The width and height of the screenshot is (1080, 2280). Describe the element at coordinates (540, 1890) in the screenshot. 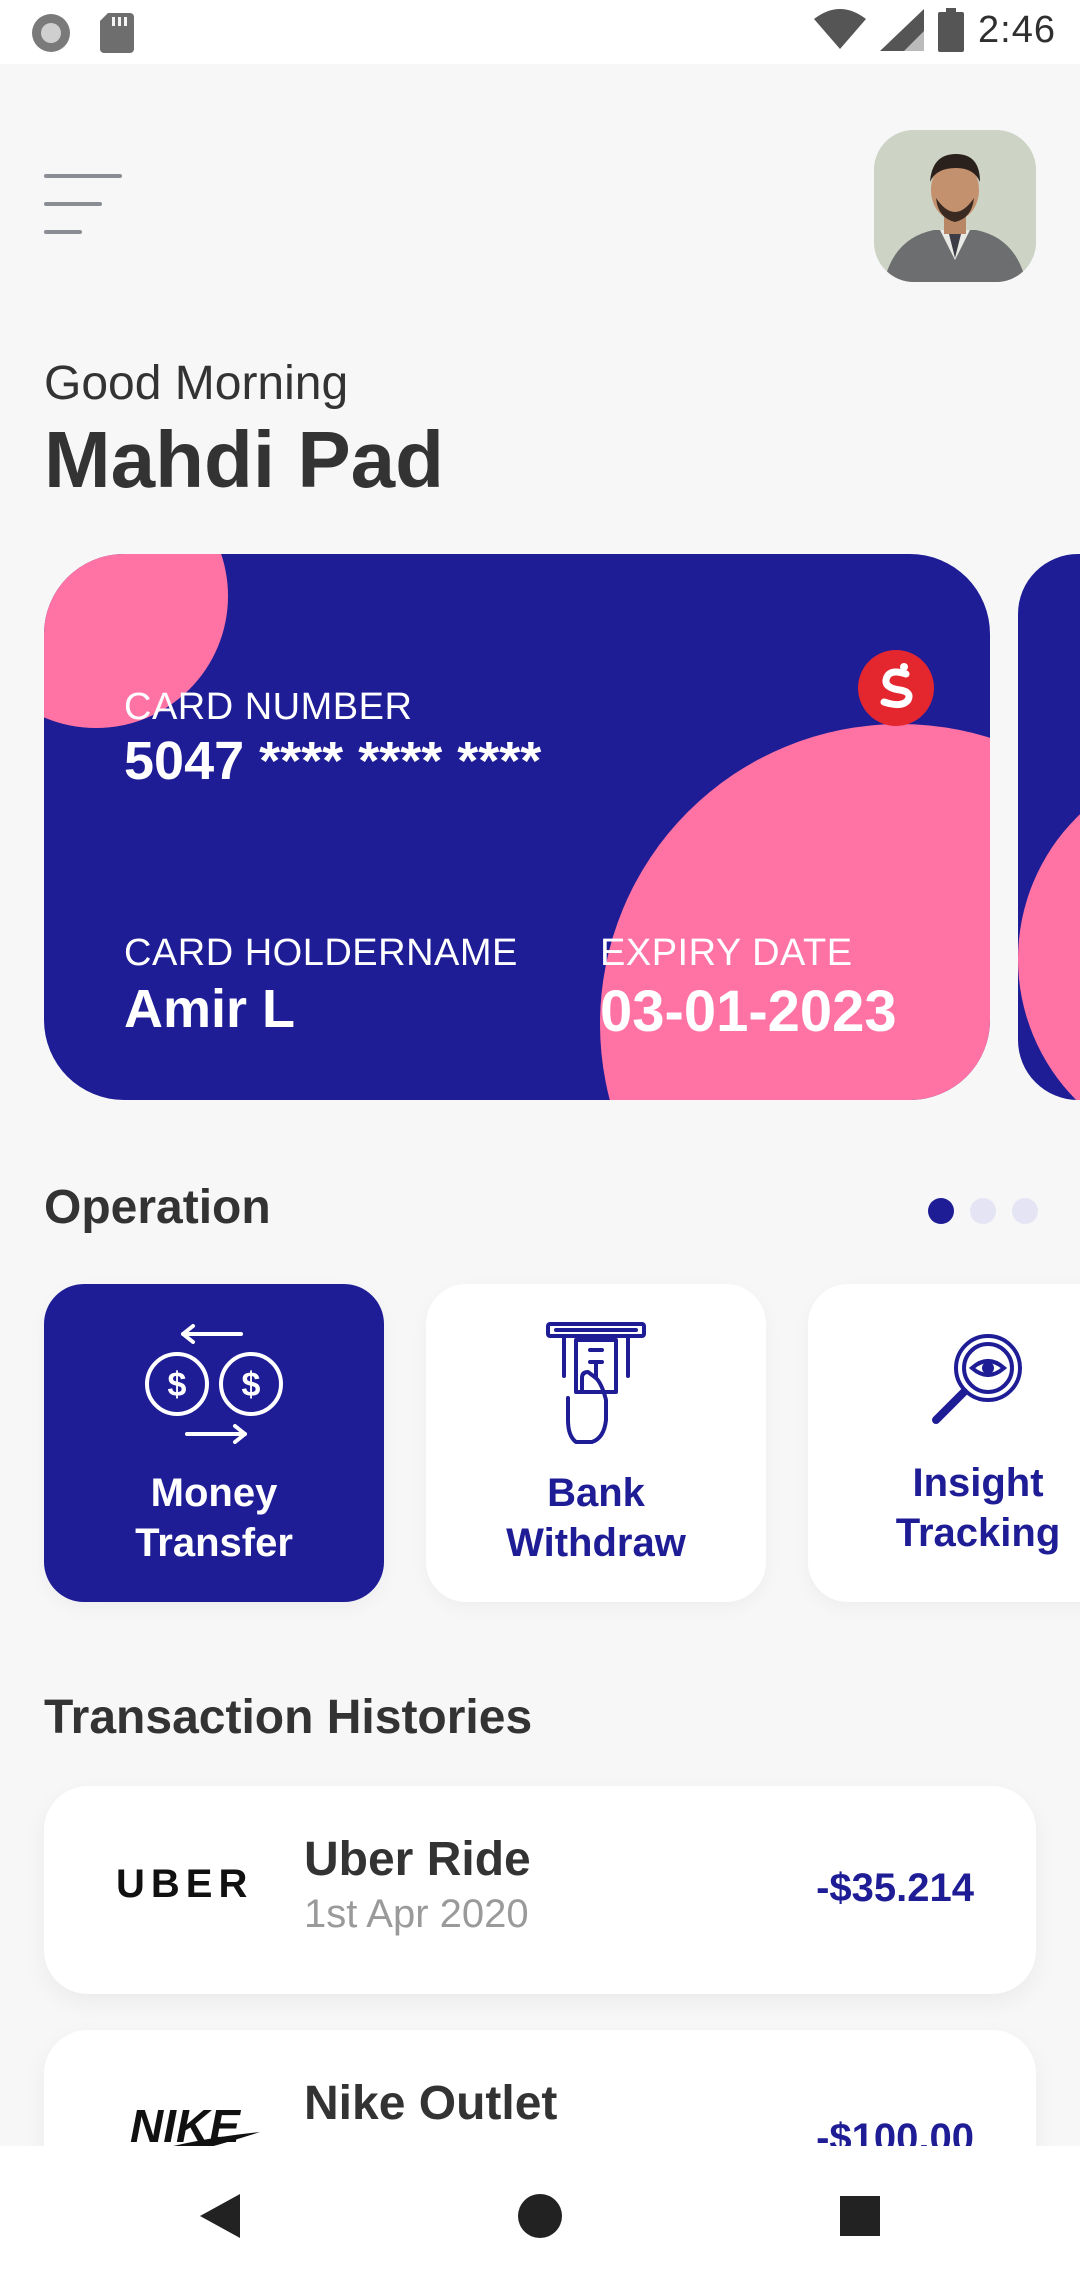

I see `transaction-item: UBER Uber Ride 1st Apr 2020 -$35.214` at that location.